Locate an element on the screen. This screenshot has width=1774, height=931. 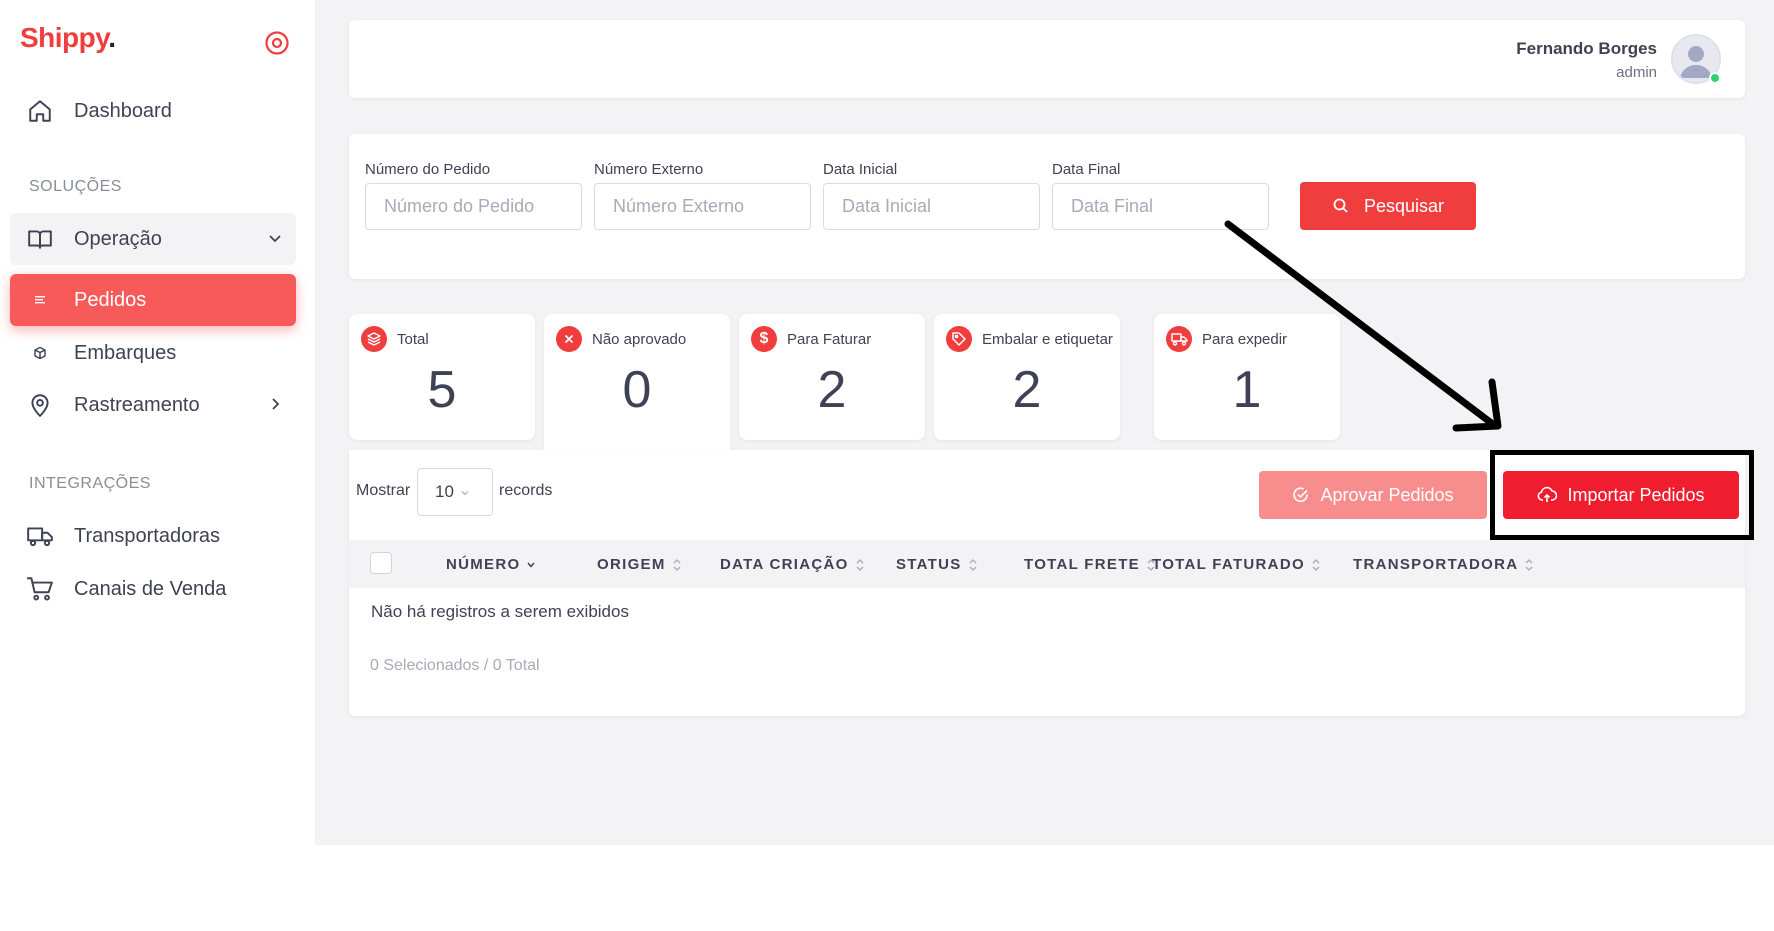
column-label: DATA CRIAÇÃO is located at coordinates (784, 564).